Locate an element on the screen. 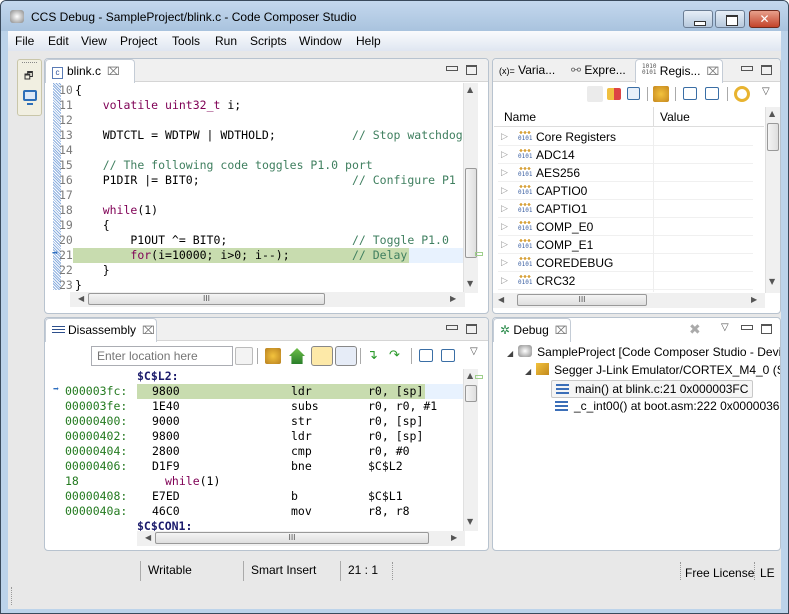  editor-hscroll: ◀ III ▶ is located at coordinates (267, 299).